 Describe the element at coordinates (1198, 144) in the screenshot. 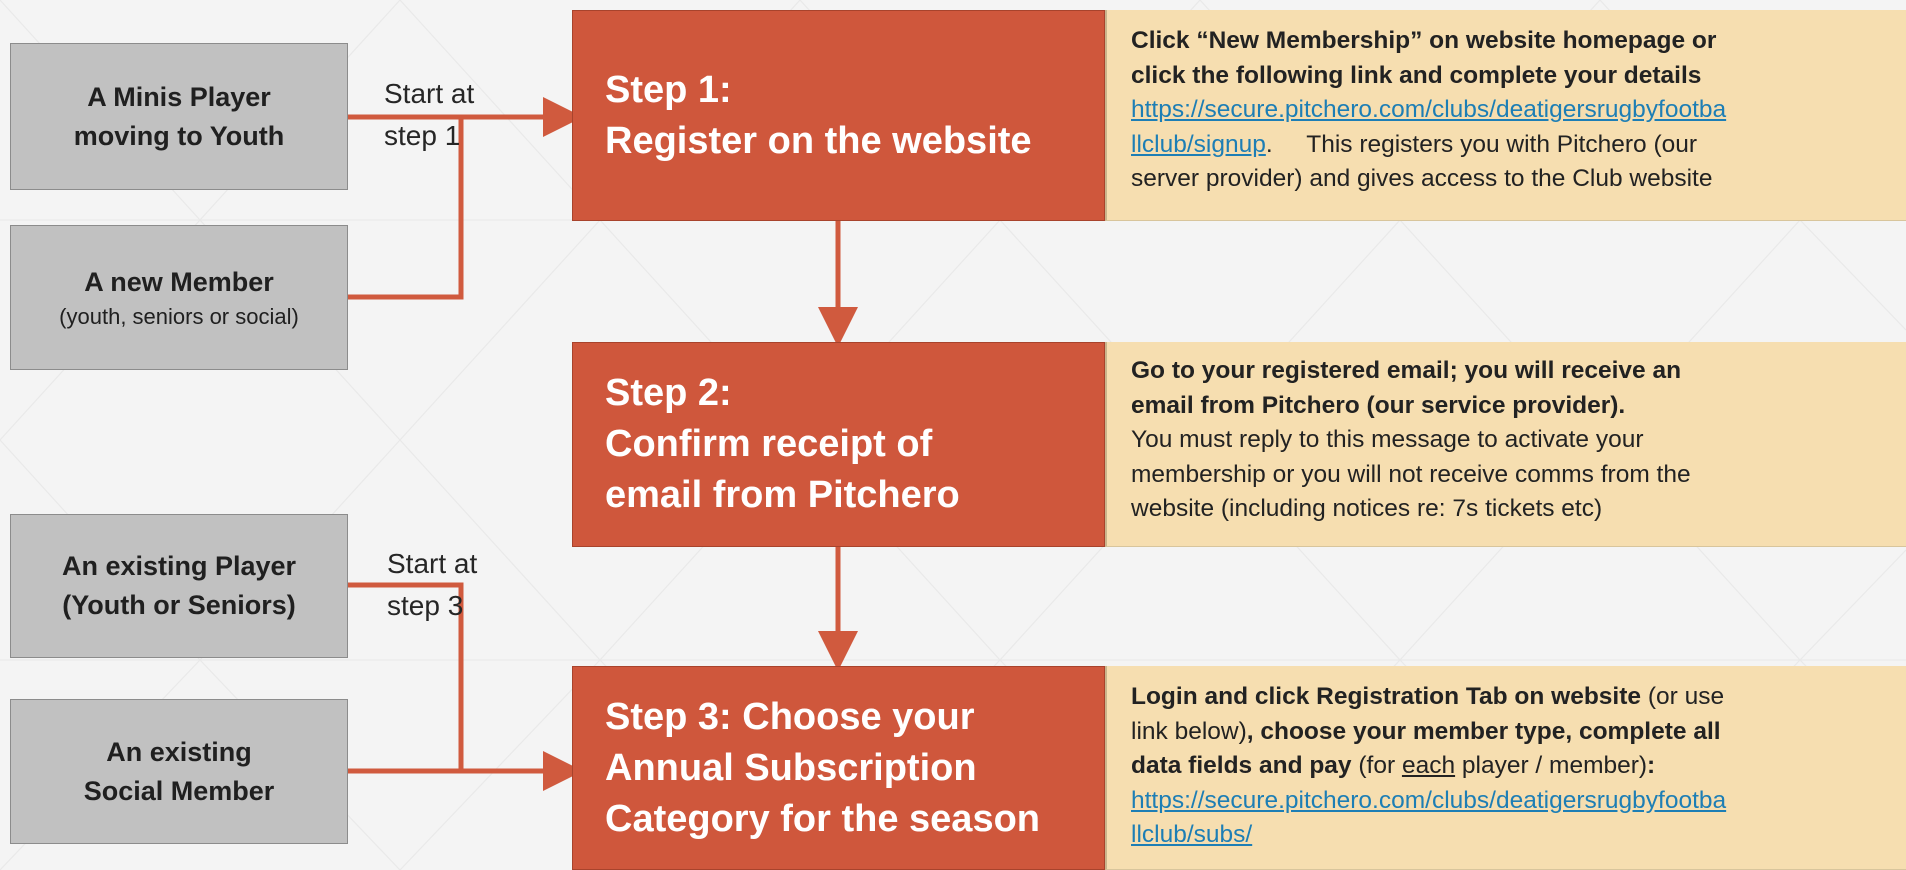

I see `signup-link-continued: llclub/signup` at that location.